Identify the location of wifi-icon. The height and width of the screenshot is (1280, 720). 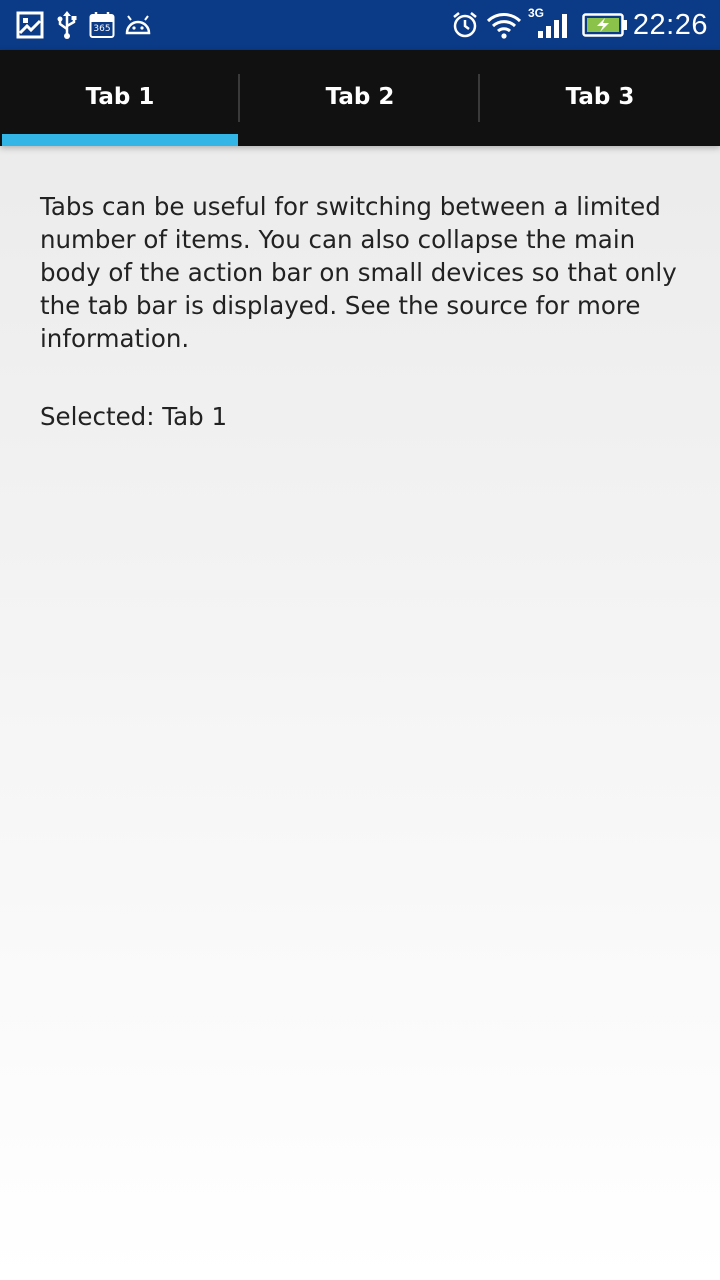
(504, 25).